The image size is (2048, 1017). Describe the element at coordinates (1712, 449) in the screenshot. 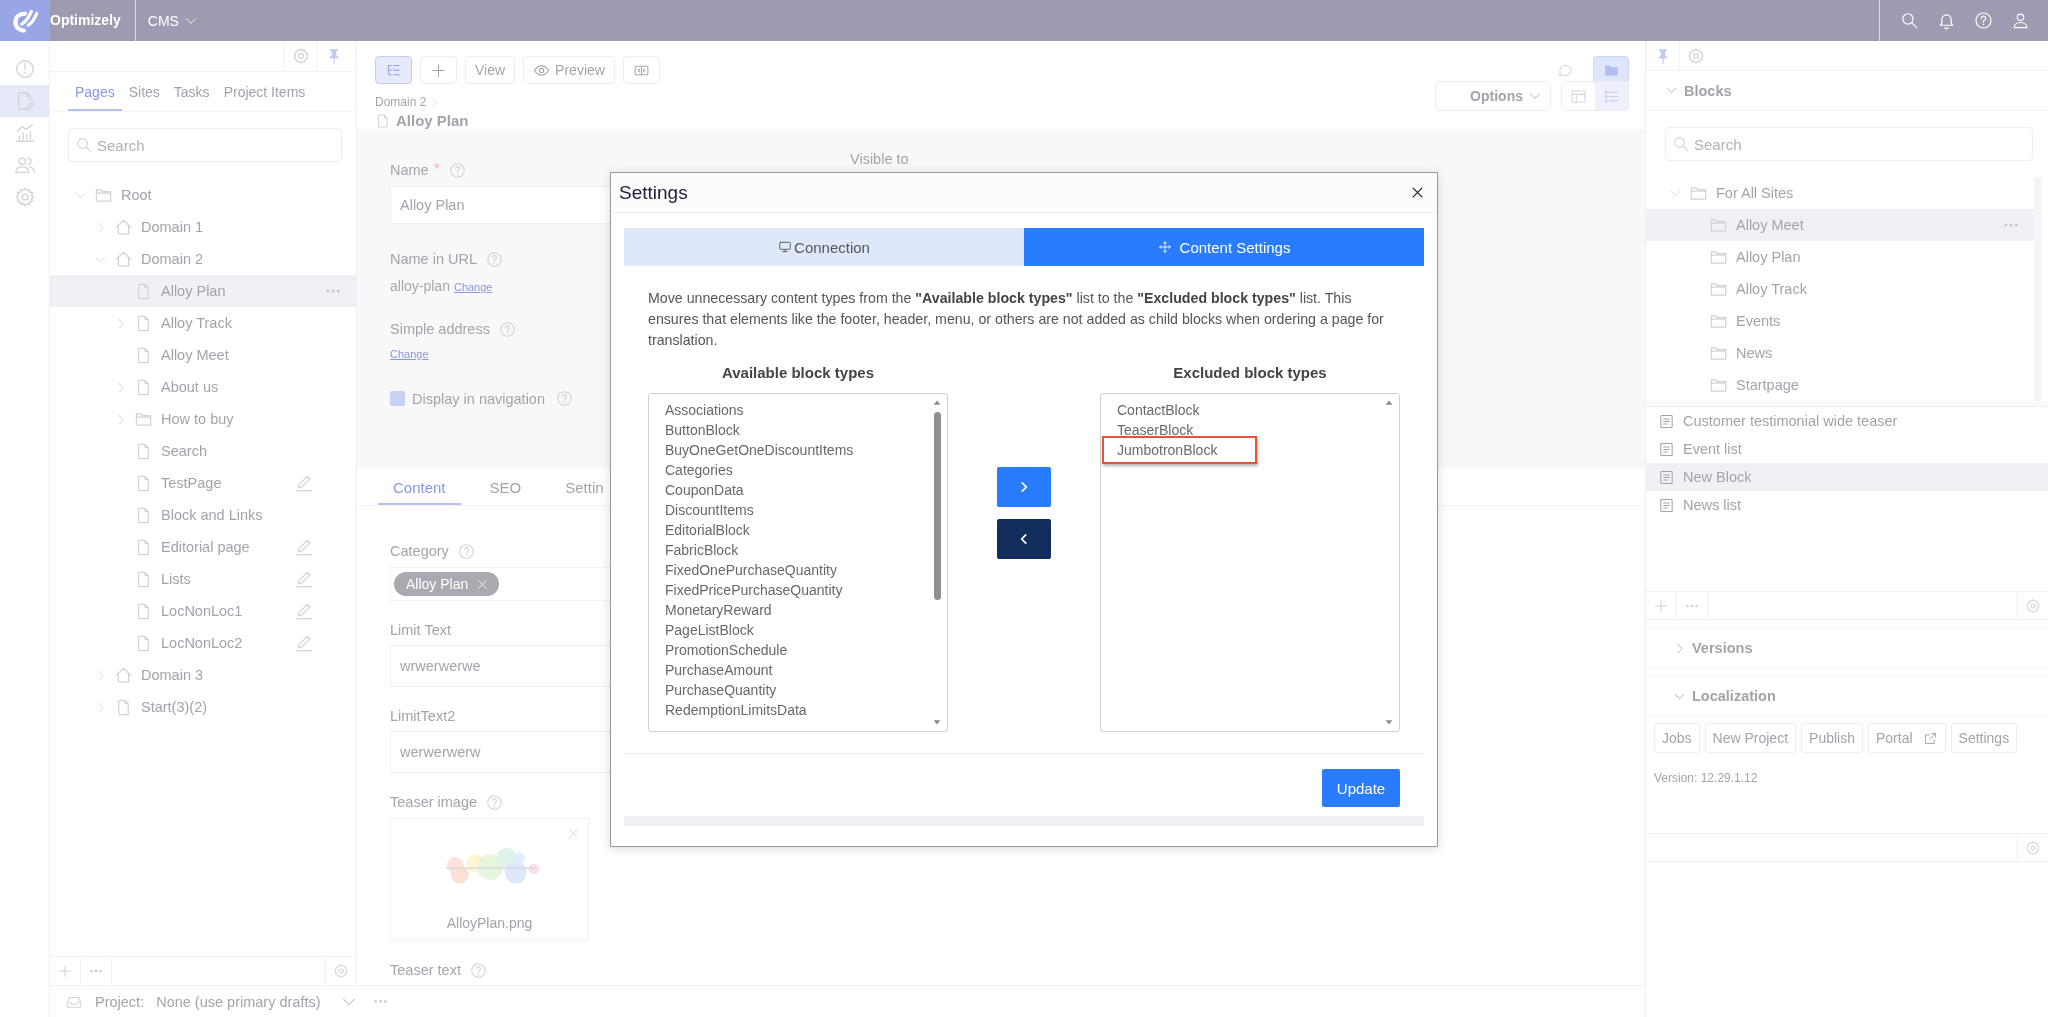

I see `block-label: Event list` at that location.